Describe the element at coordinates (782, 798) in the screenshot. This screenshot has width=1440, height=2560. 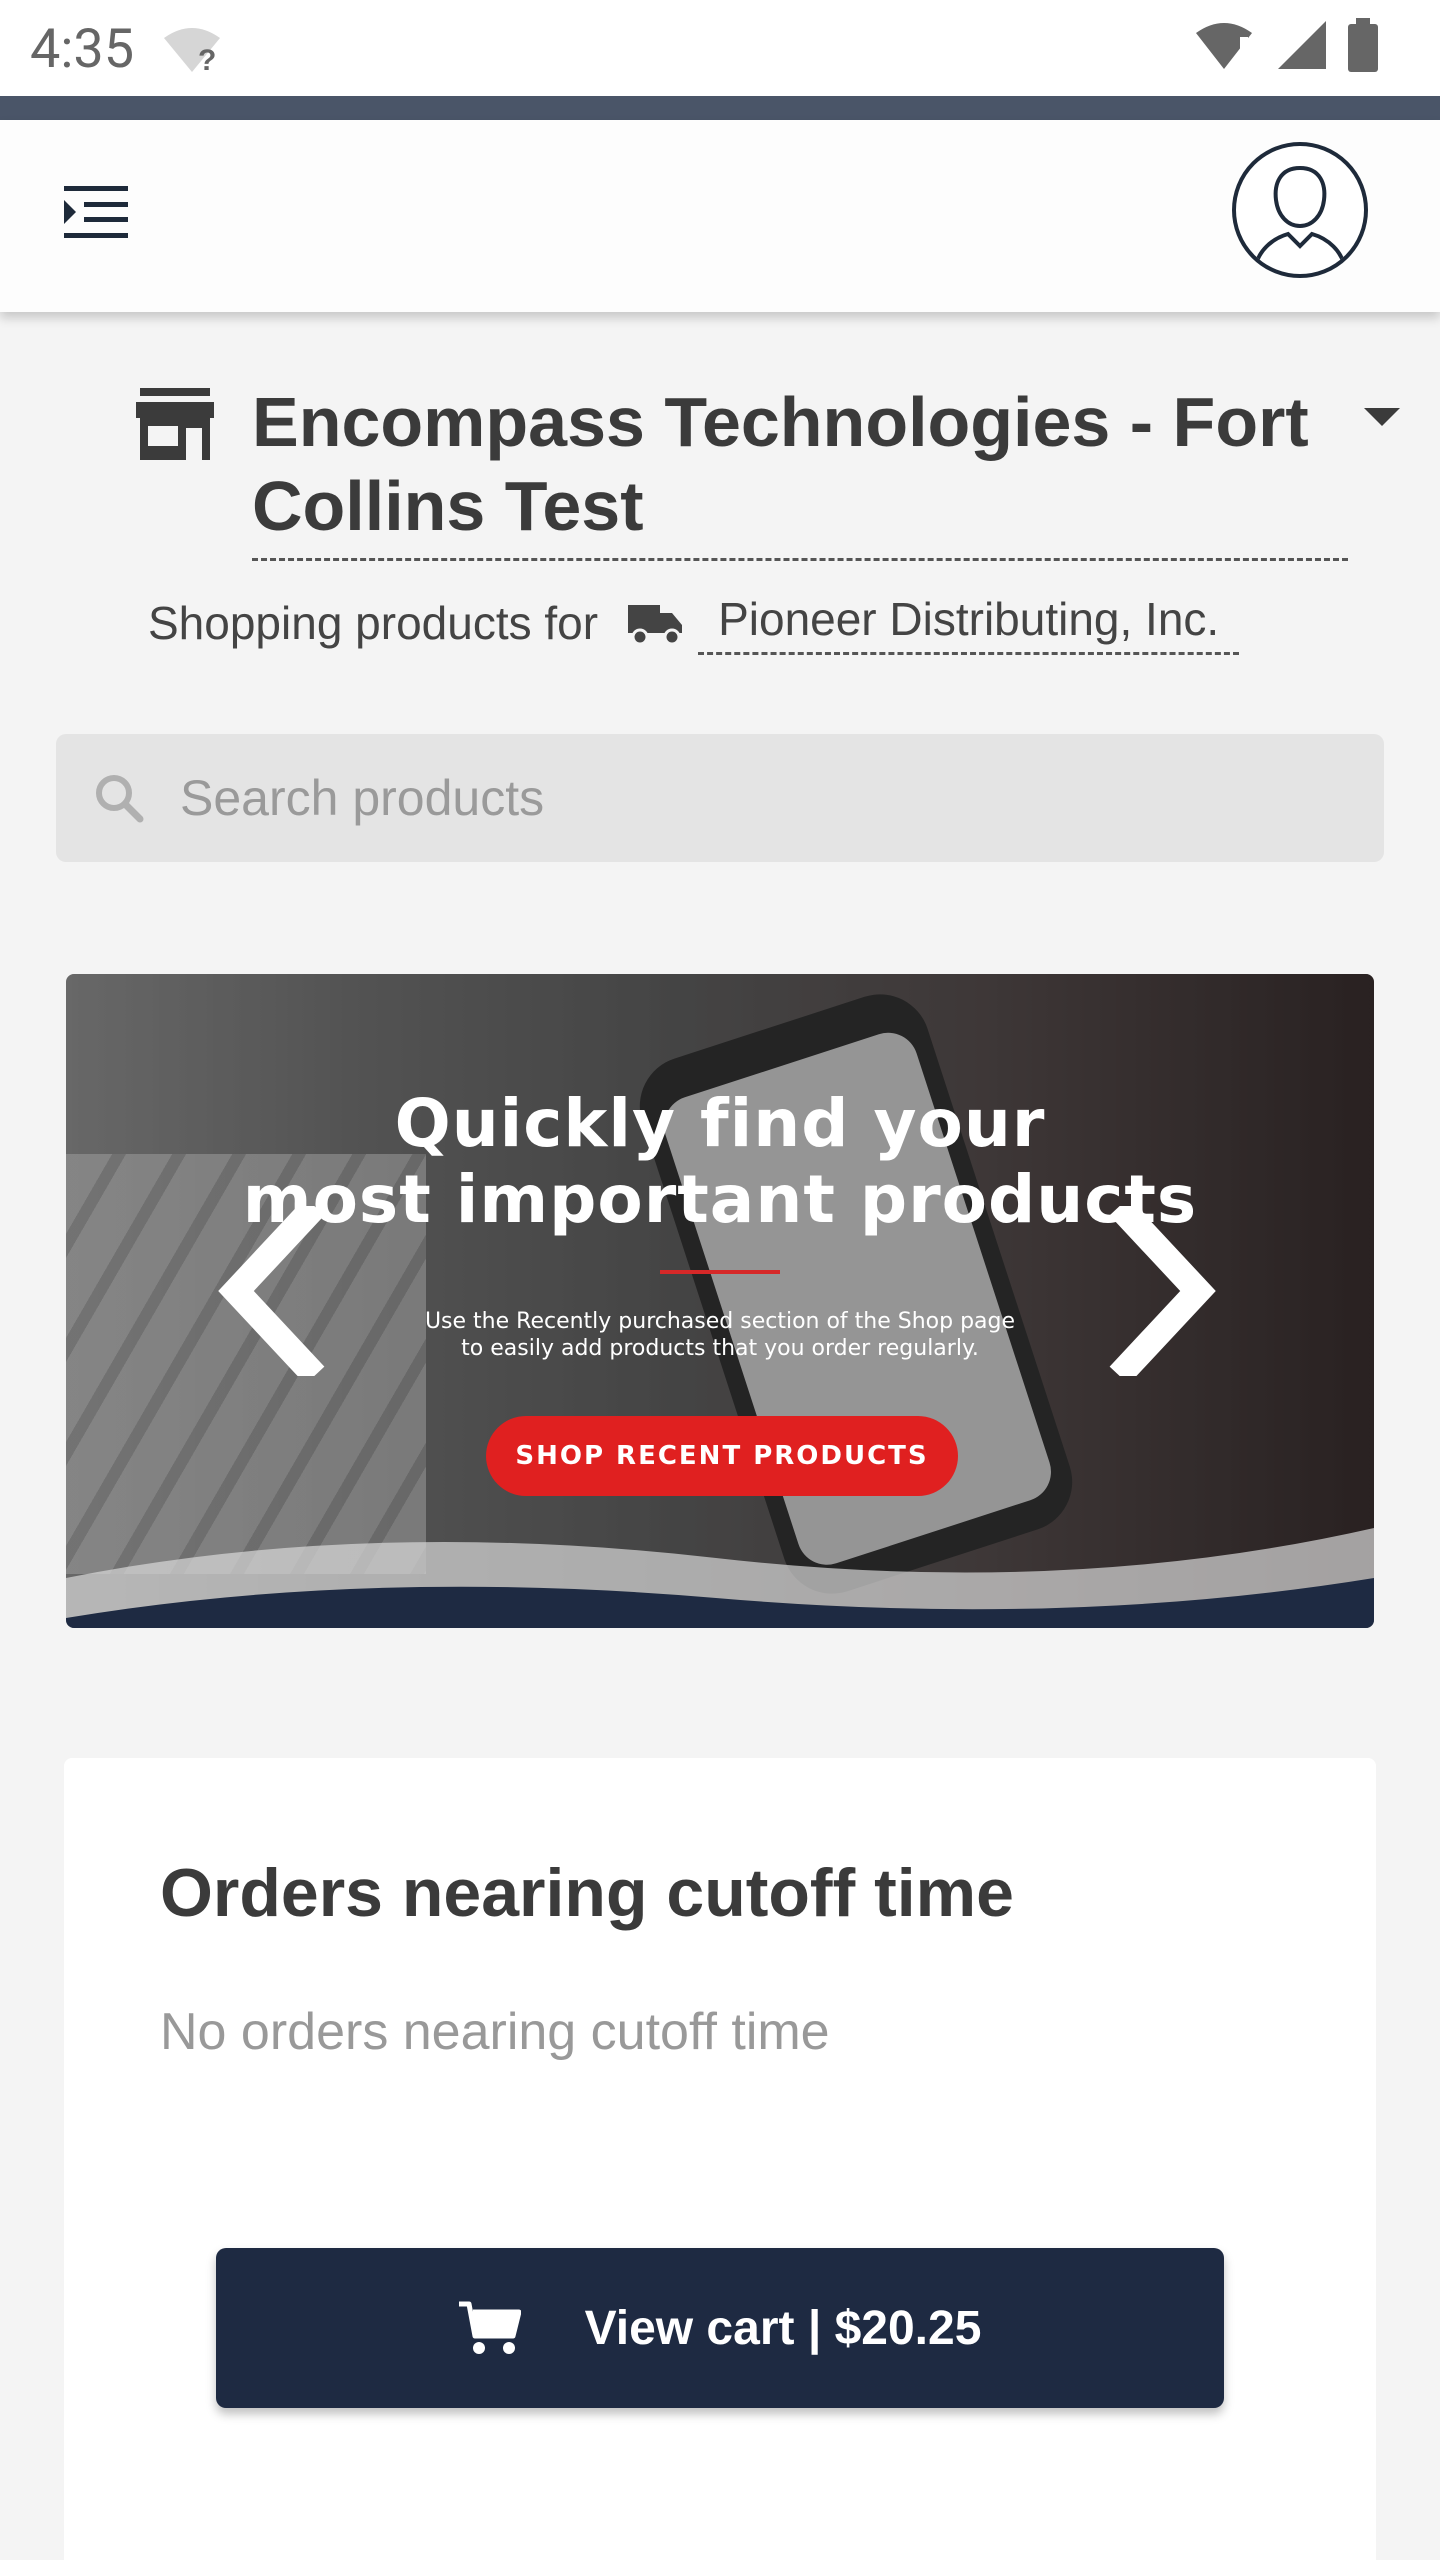
I see `search-input` at that location.